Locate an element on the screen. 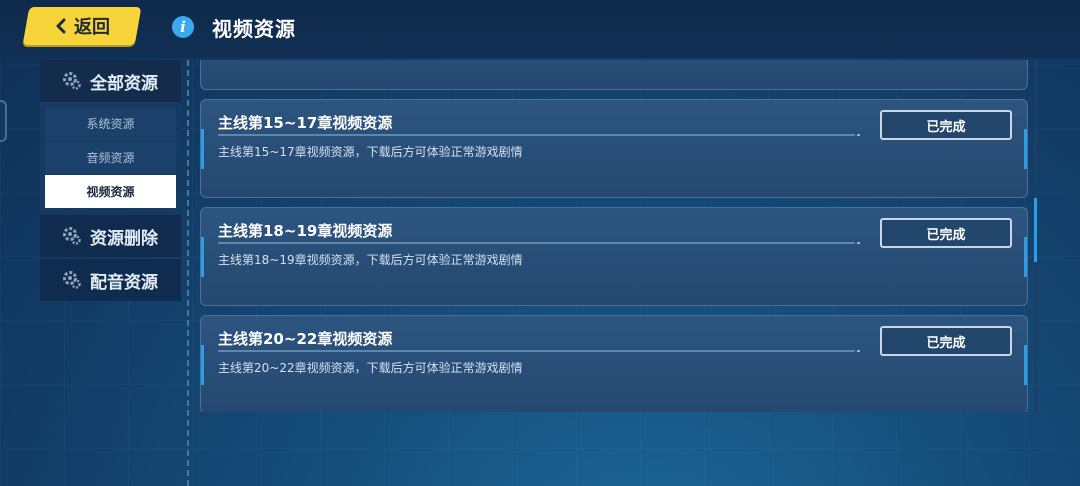 The height and width of the screenshot is (486, 1080). sidebar-section-all-resources: 全部资源 is located at coordinates (110, 81).